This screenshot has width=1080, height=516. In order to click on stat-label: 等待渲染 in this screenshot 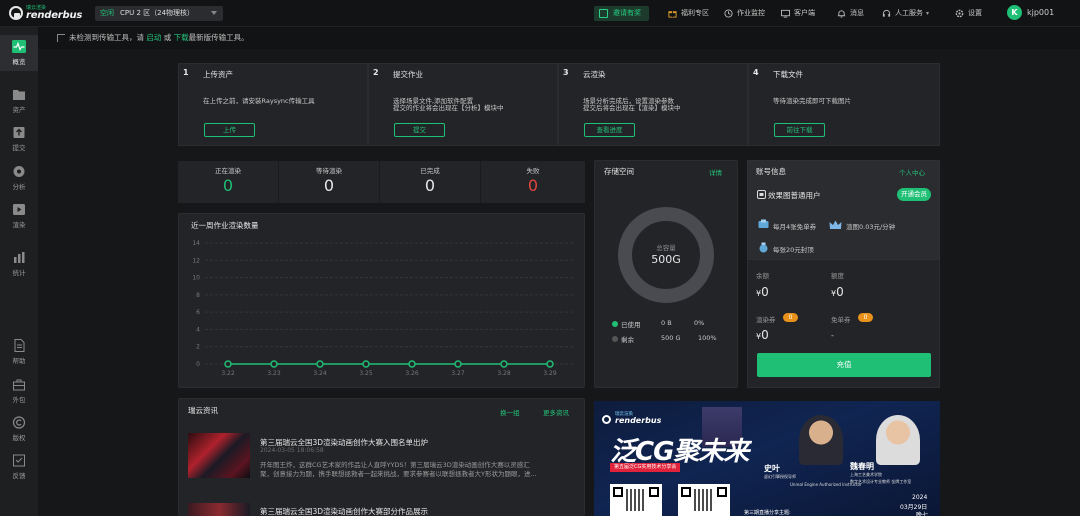, I will do `click(329, 171)`.